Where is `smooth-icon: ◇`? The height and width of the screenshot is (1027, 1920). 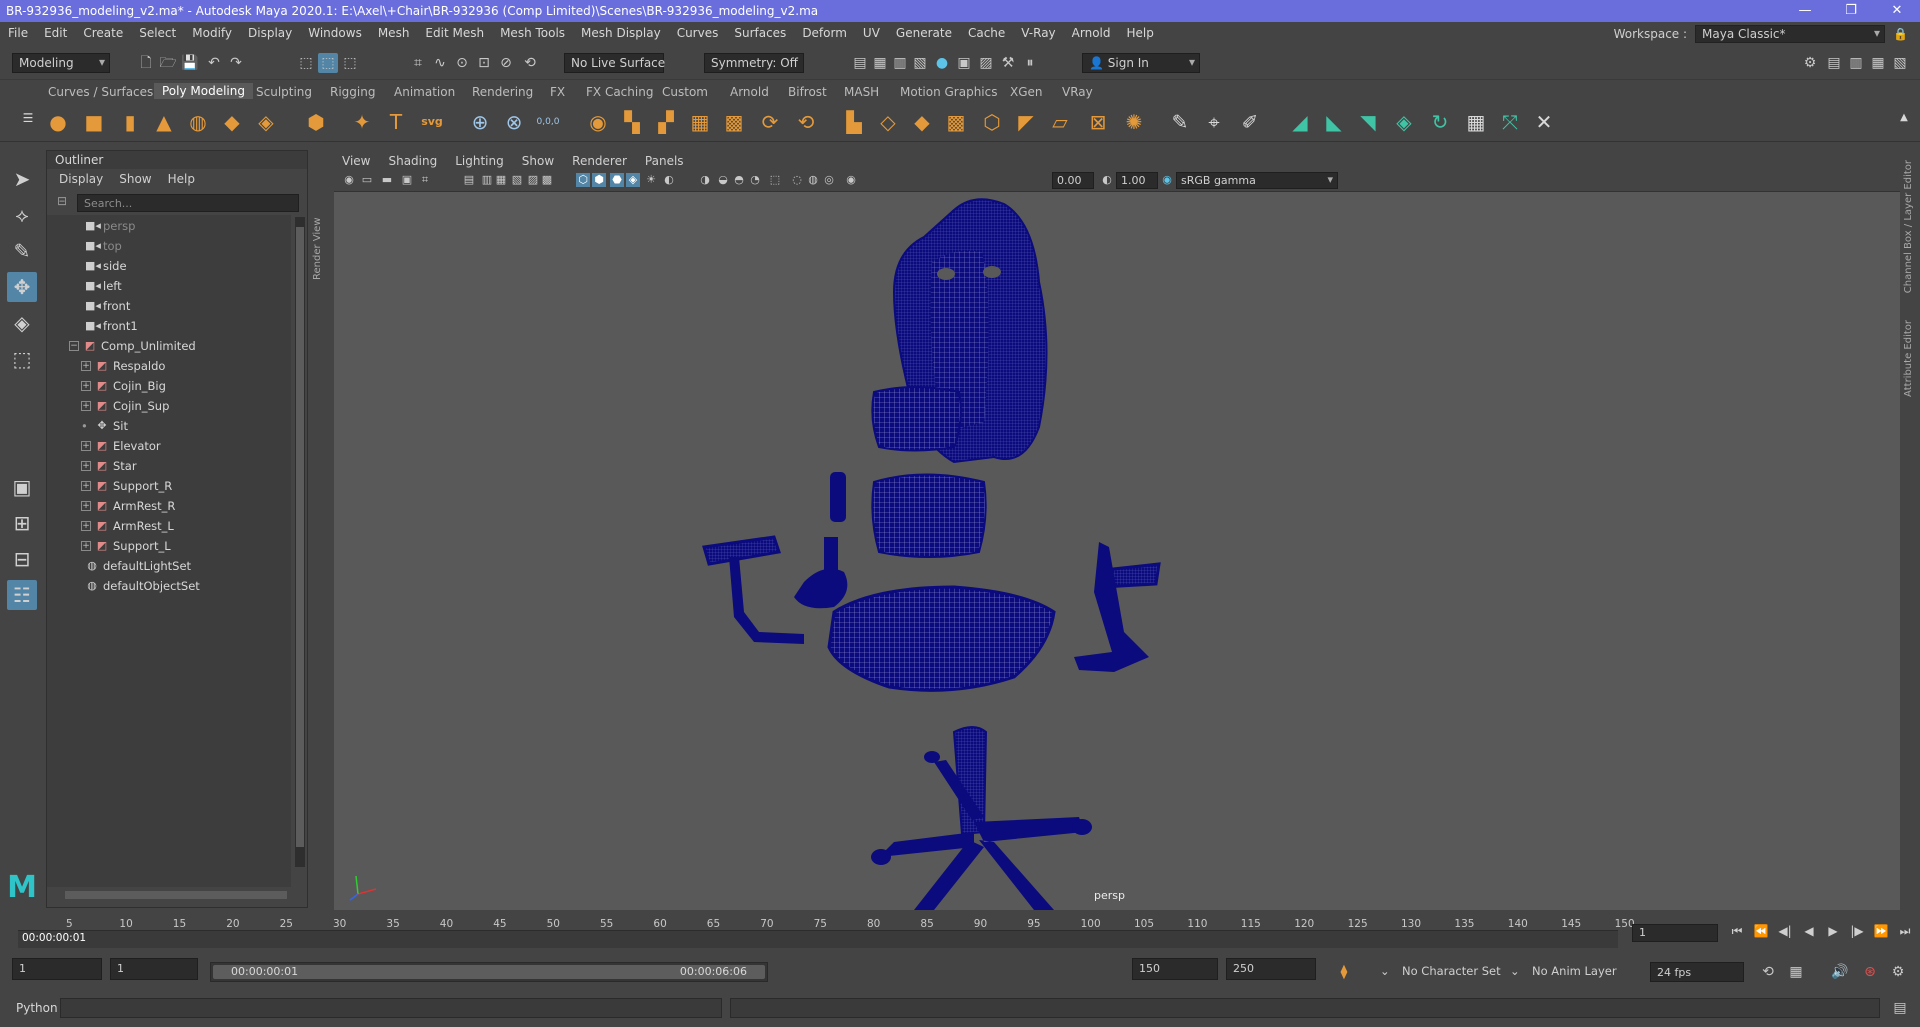
smooth-icon: ◇ is located at coordinates (888, 122).